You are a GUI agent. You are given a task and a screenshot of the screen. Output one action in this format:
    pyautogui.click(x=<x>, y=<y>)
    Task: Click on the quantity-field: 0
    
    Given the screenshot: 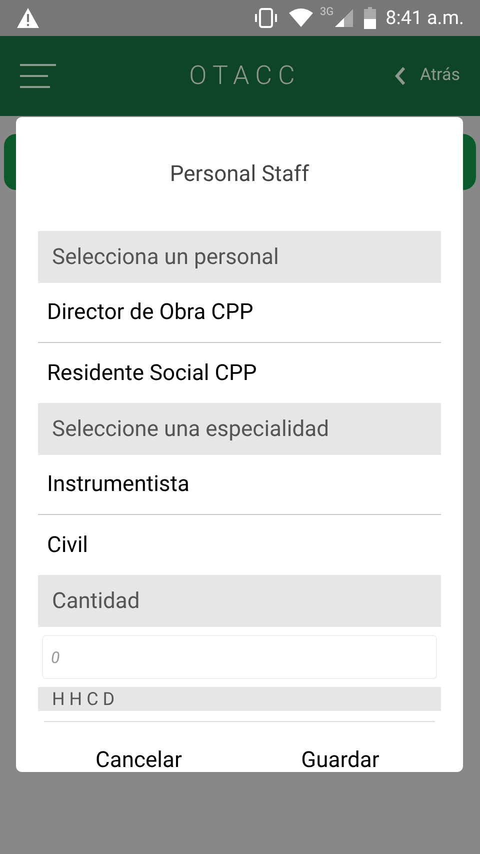 What is the action you would take?
    pyautogui.click(x=239, y=657)
    